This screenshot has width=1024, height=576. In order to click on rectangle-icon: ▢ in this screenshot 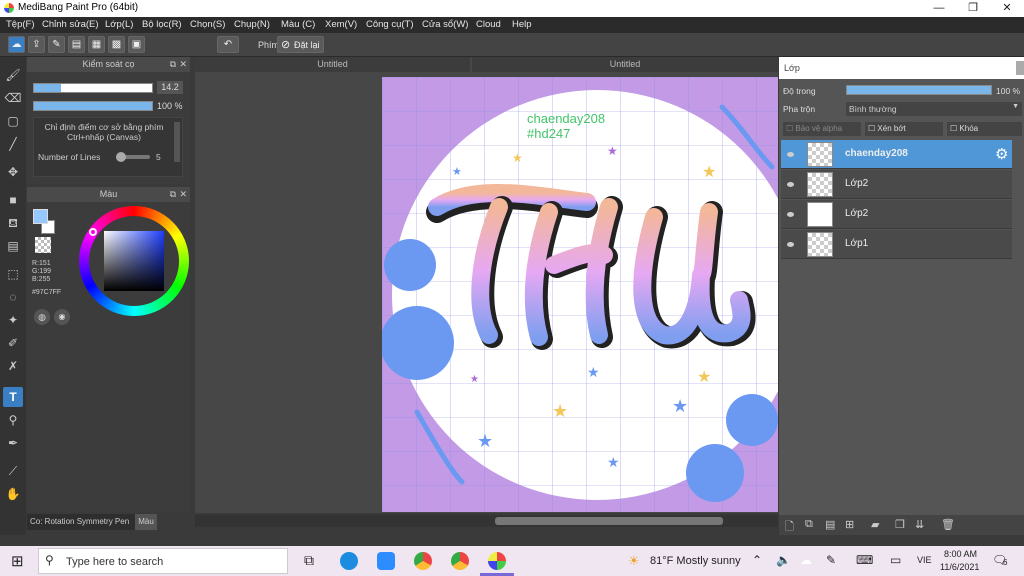, I will do `click(13, 121)`.